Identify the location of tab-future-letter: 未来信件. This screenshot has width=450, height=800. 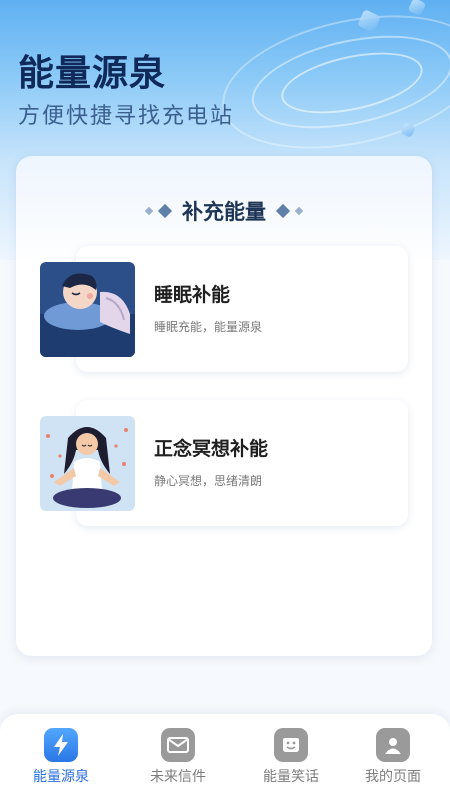
(178, 757).